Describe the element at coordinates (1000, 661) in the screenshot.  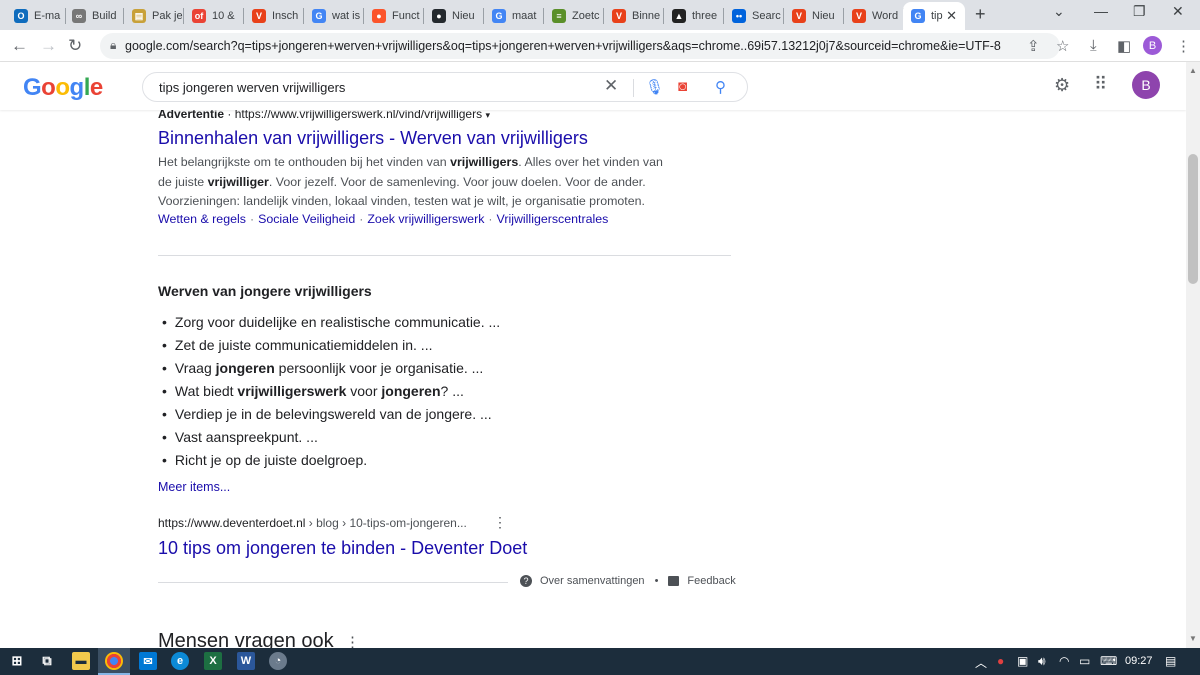
I see `antivirus-icon: ●` at that location.